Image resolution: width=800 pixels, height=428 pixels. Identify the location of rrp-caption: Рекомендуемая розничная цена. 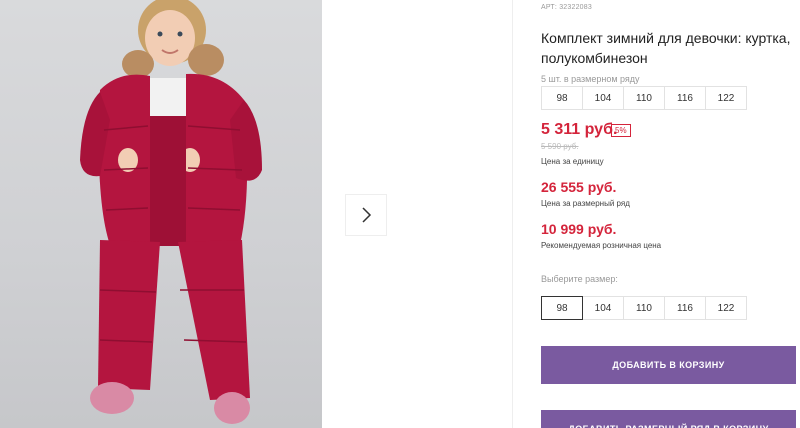
(601, 245).